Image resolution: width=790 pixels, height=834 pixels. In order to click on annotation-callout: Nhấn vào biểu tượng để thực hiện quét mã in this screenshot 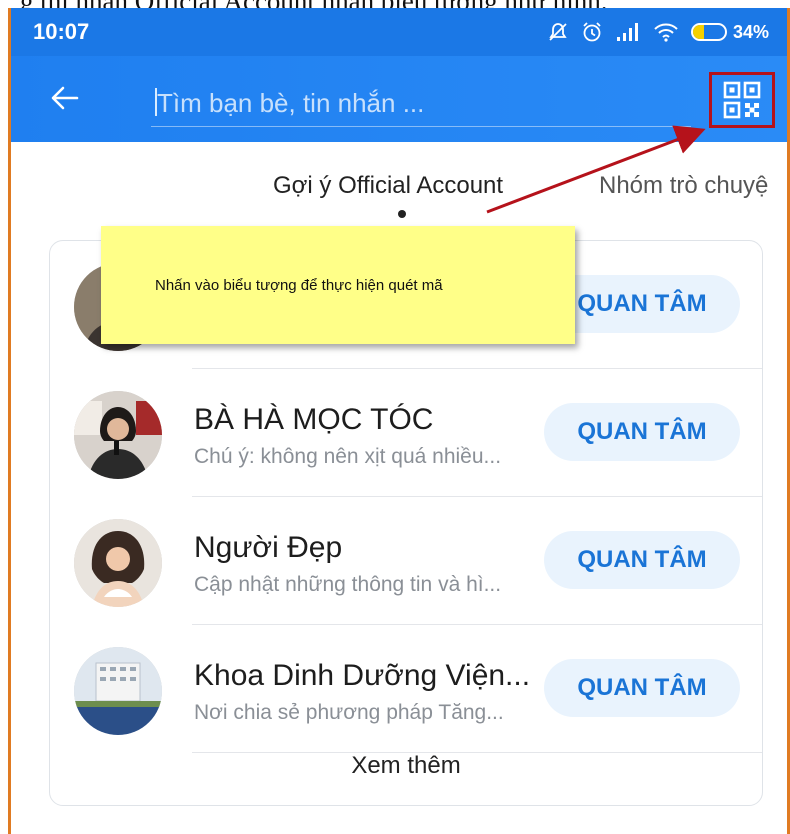, I will do `click(338, 285)`.